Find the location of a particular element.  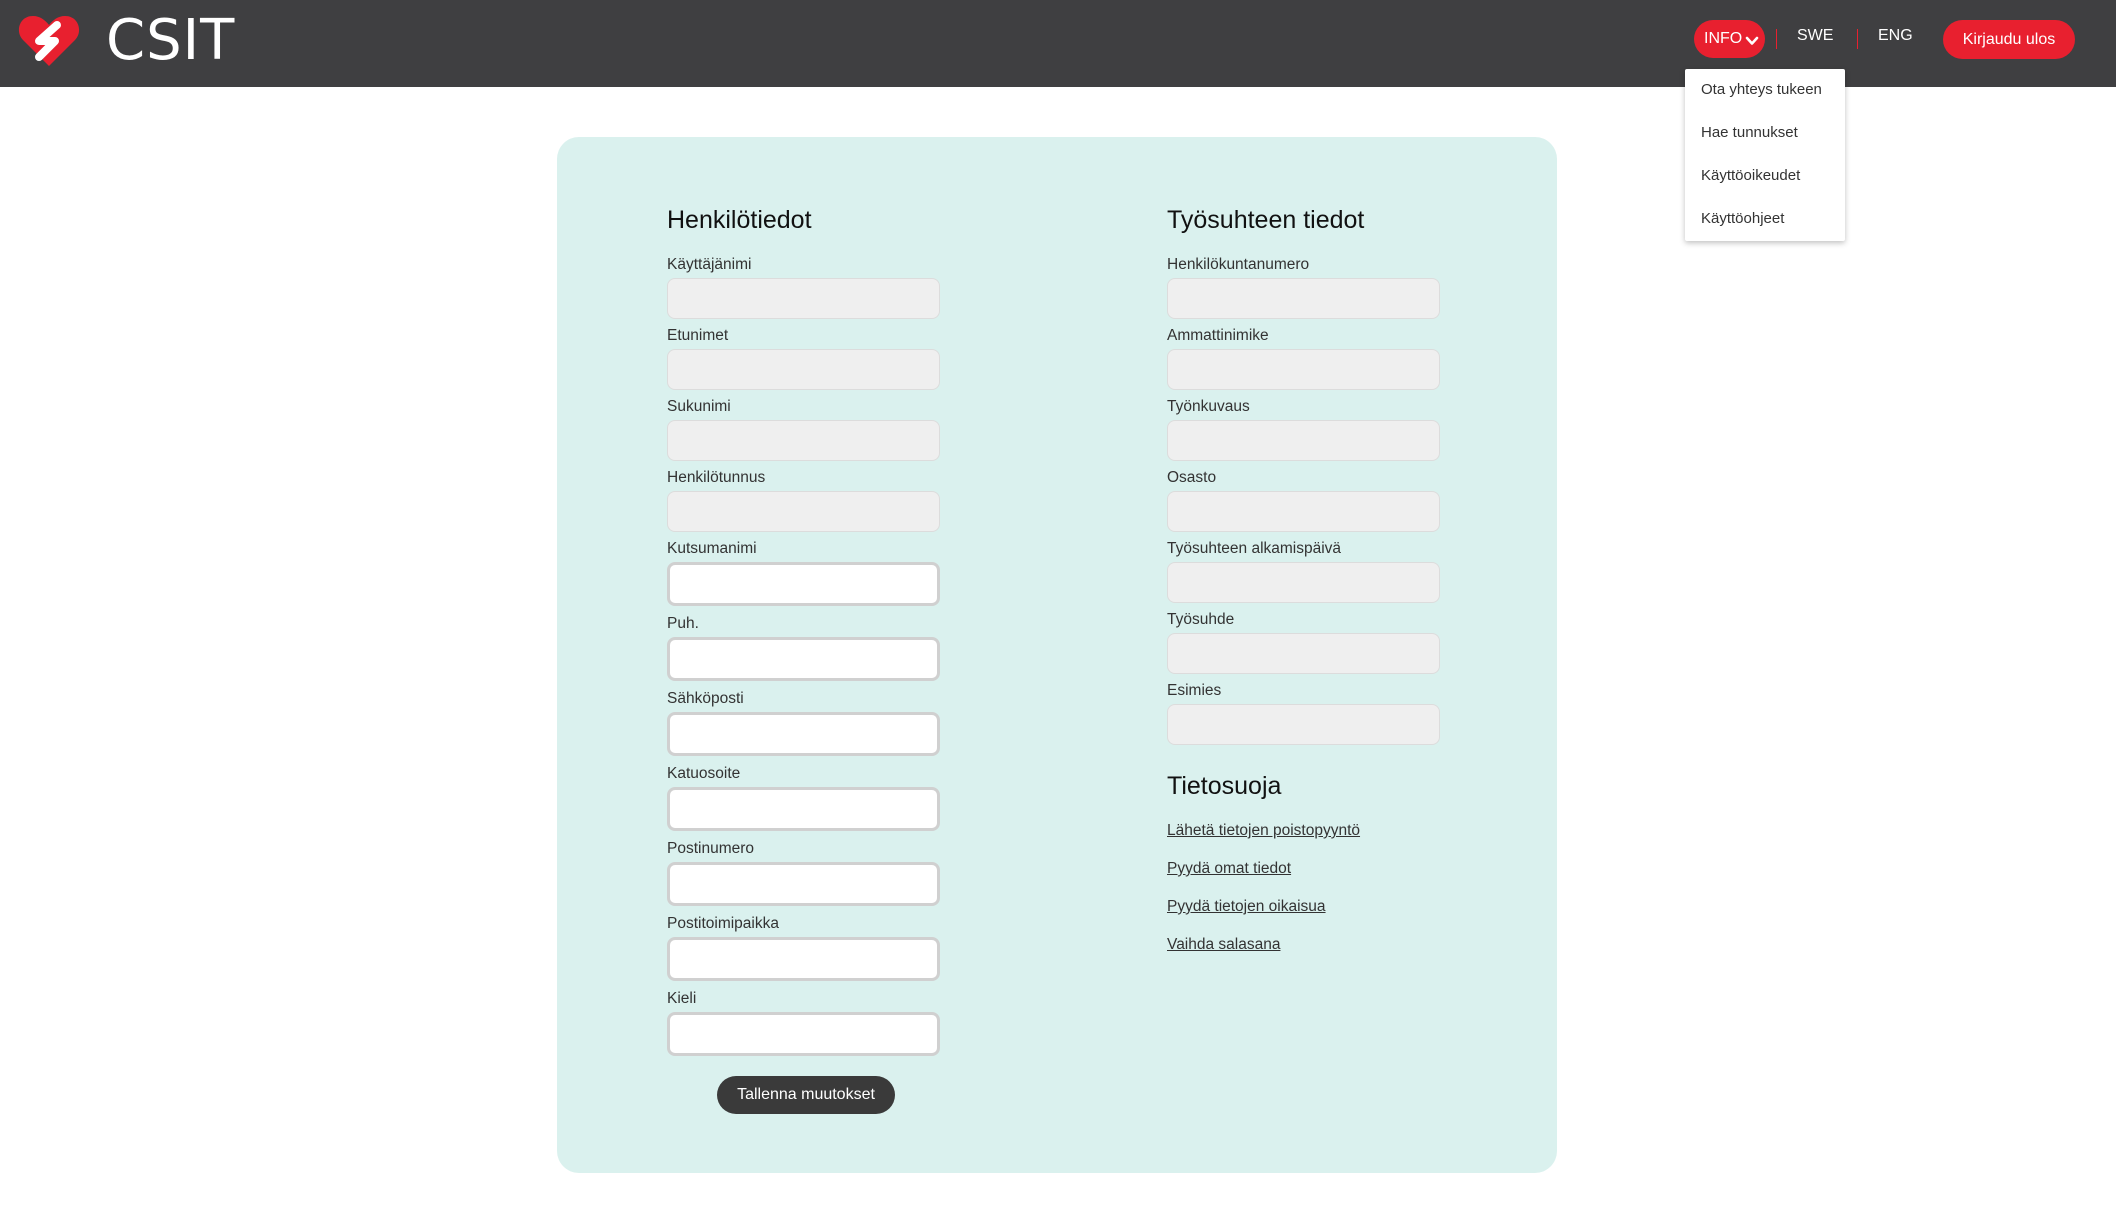

info-menu-button: INFO is located at coordinates (1729, 39).